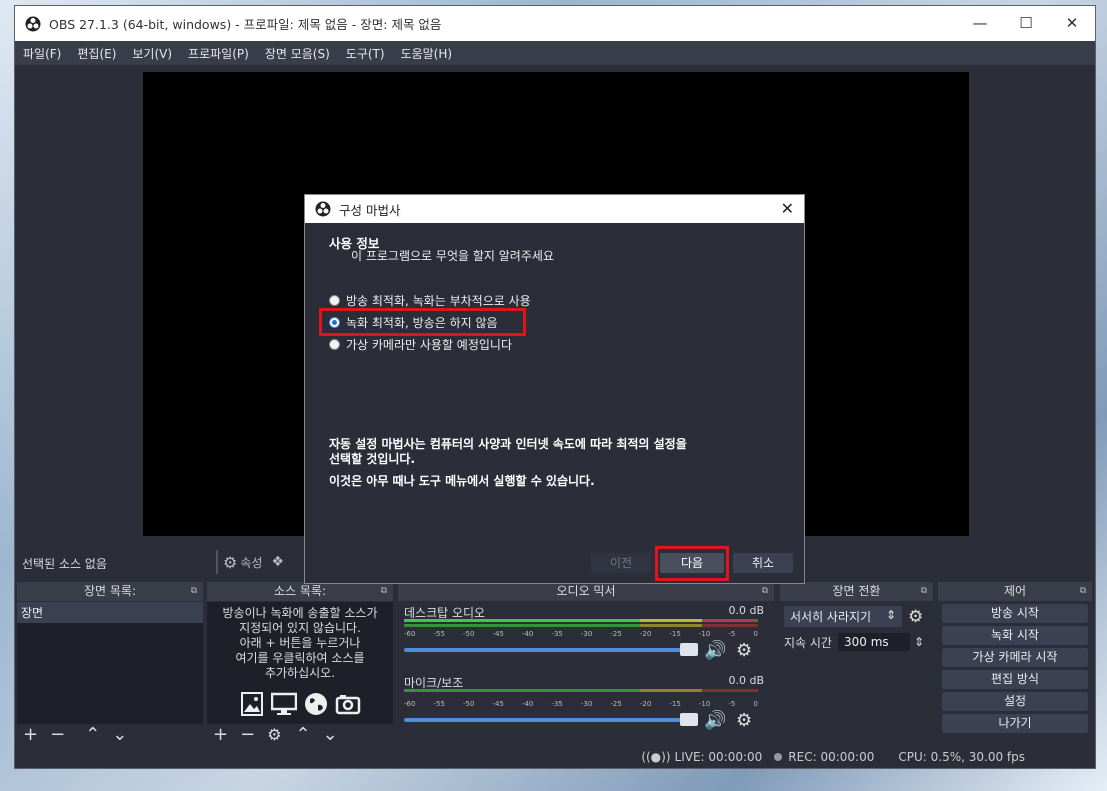 The image size is (1107, 791). I want to click on sources-title: 소스 목록:, so click(300, 591).